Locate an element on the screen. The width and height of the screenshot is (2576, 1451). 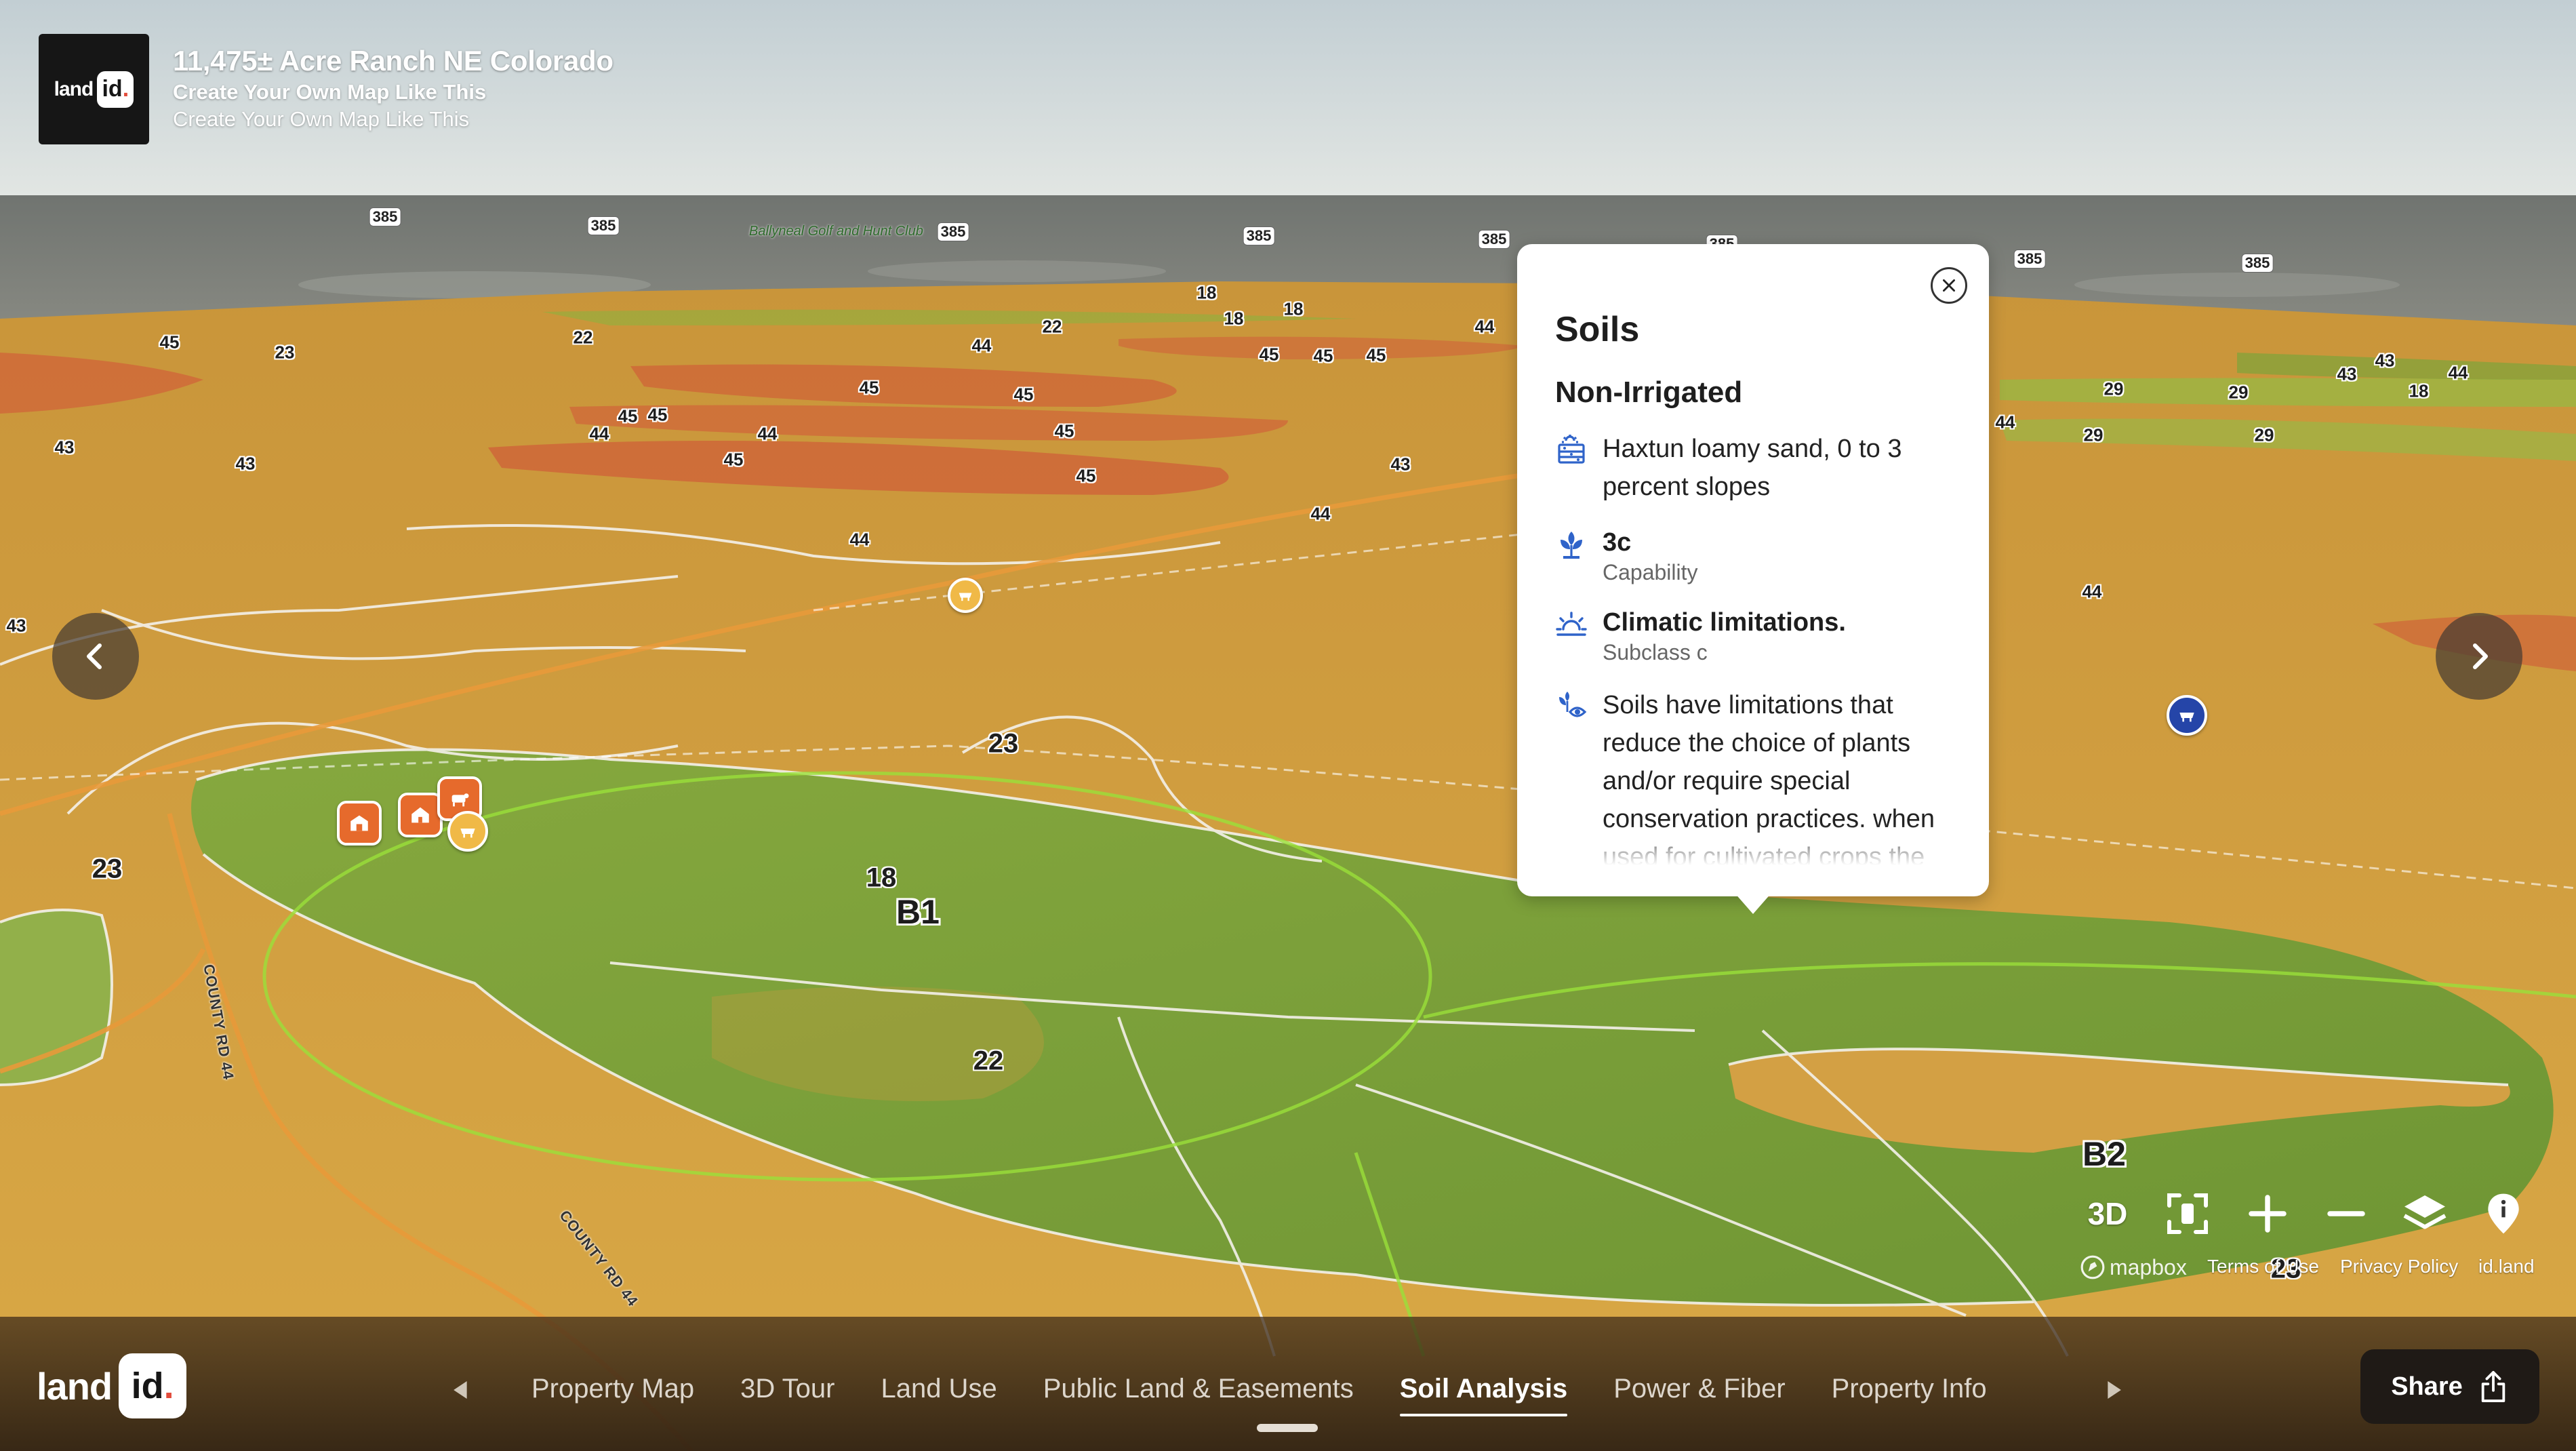
info-button is located at coordinates (2503, 1213).